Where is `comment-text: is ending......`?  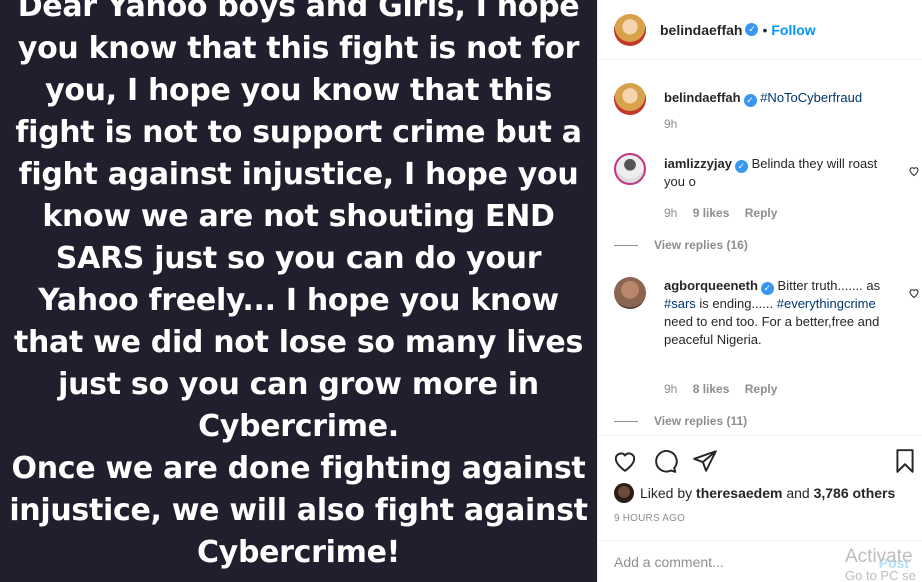 comment-text: is ending...... is located at coordinates (736, 303).